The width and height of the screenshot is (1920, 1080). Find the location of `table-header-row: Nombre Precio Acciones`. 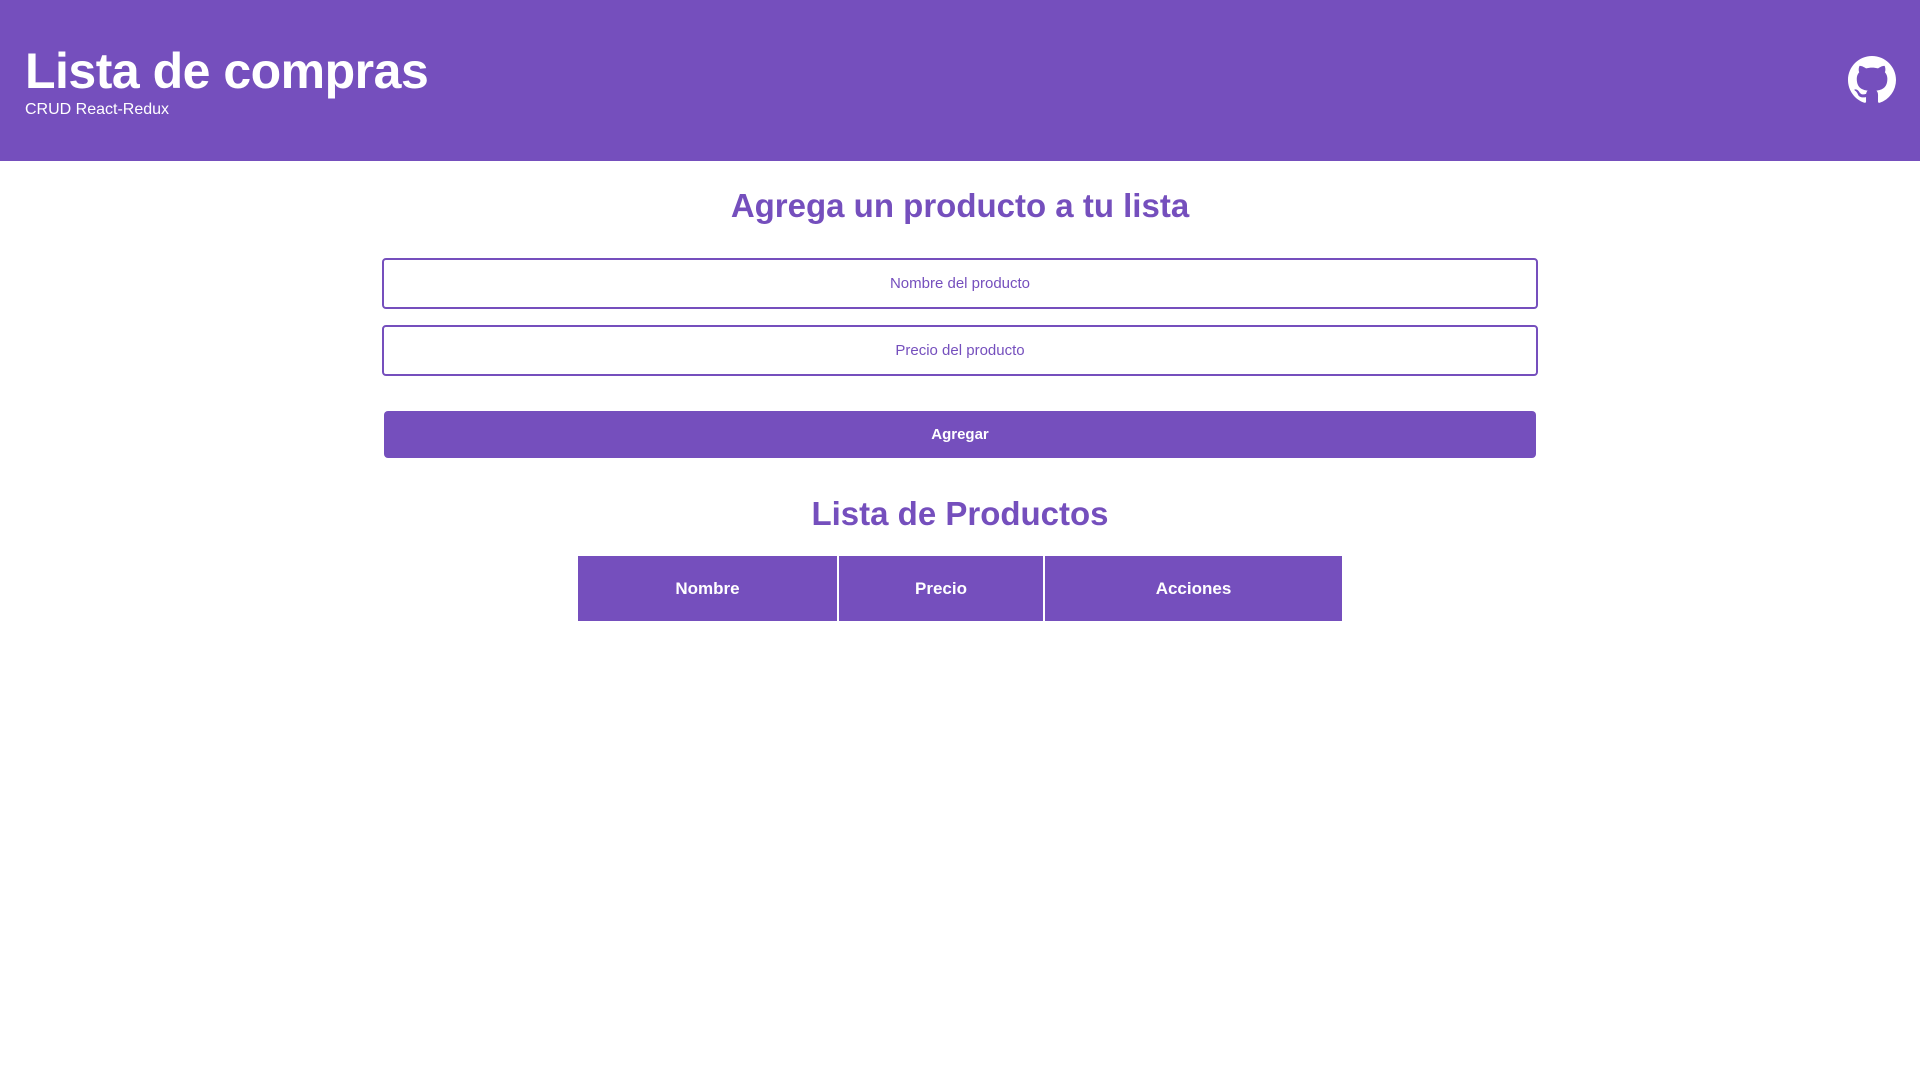

table-header-row: Nombre Precio Acciones is located at coordinates (960, 588).